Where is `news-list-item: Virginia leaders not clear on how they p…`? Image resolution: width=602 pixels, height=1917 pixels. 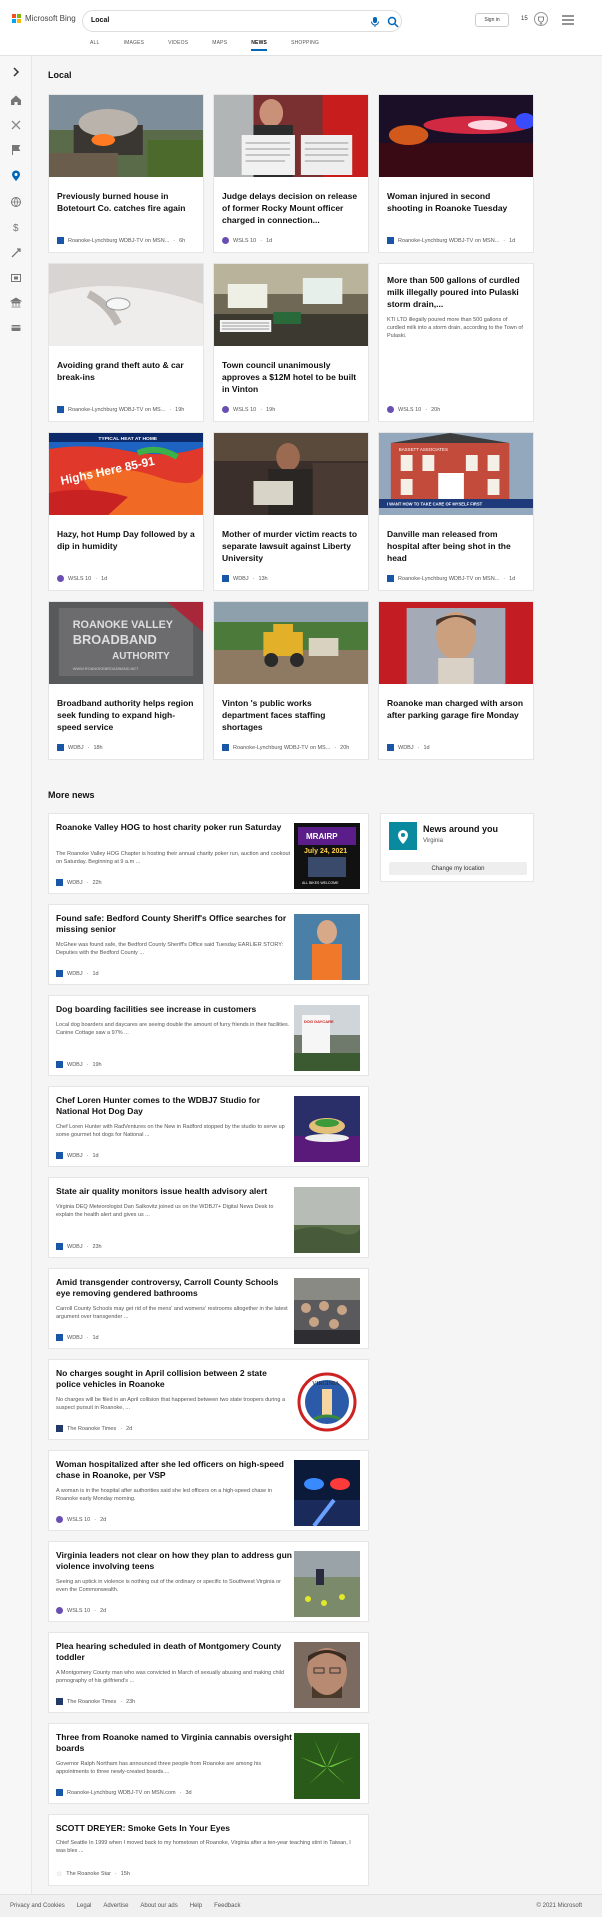
news-list-item: Virginia leaders not clear on how they p… is located at coordinates (208, 1581).